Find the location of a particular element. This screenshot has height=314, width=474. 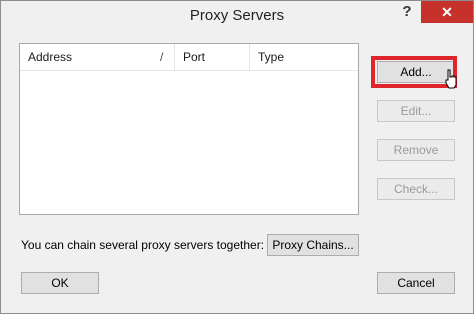

close-icon: ✕ is located at coordinates (447, 12).